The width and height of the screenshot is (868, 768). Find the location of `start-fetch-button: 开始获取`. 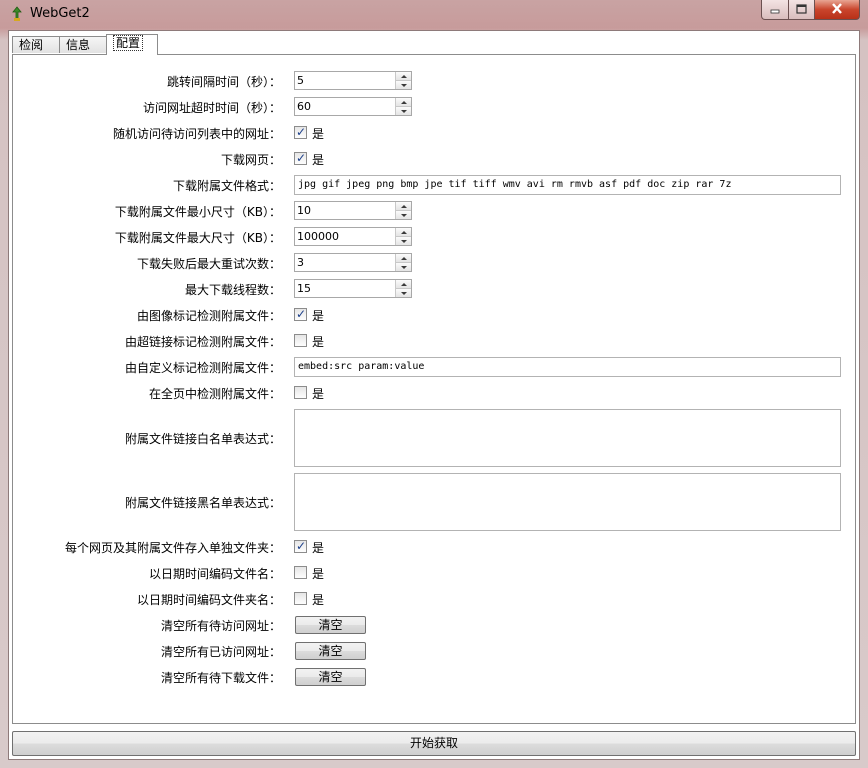

start-fetch-button: 开始获取 is located at coordinates (434, 743).